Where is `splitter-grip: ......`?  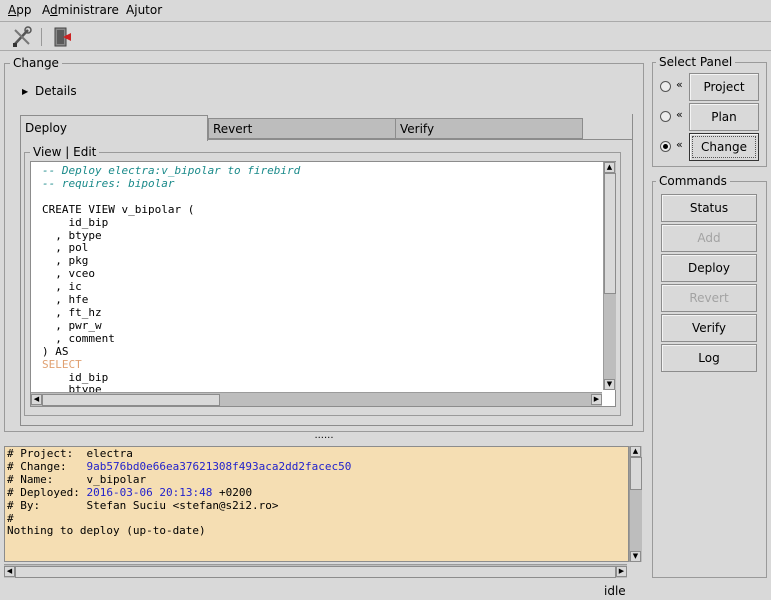
splitter-grip: ...... is located at coordinates (324, 435).